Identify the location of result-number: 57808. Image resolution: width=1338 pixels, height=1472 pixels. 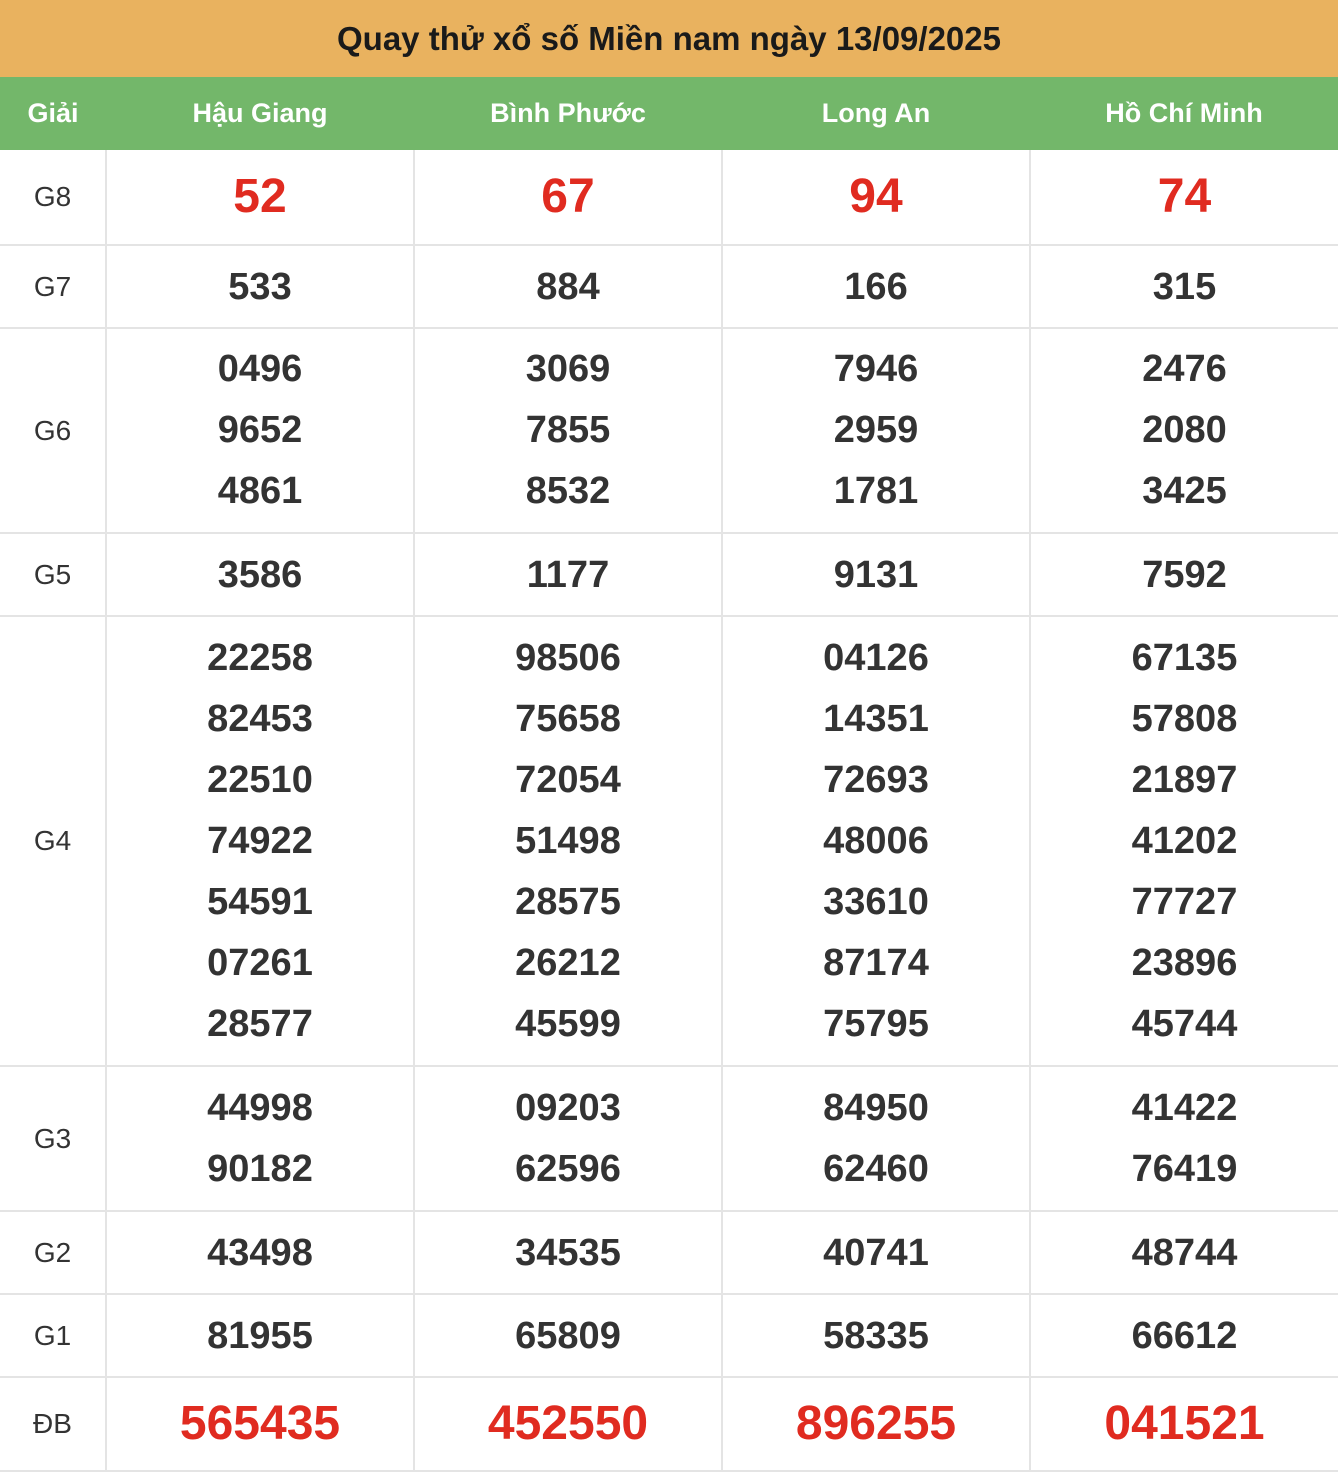
(1184, 718).